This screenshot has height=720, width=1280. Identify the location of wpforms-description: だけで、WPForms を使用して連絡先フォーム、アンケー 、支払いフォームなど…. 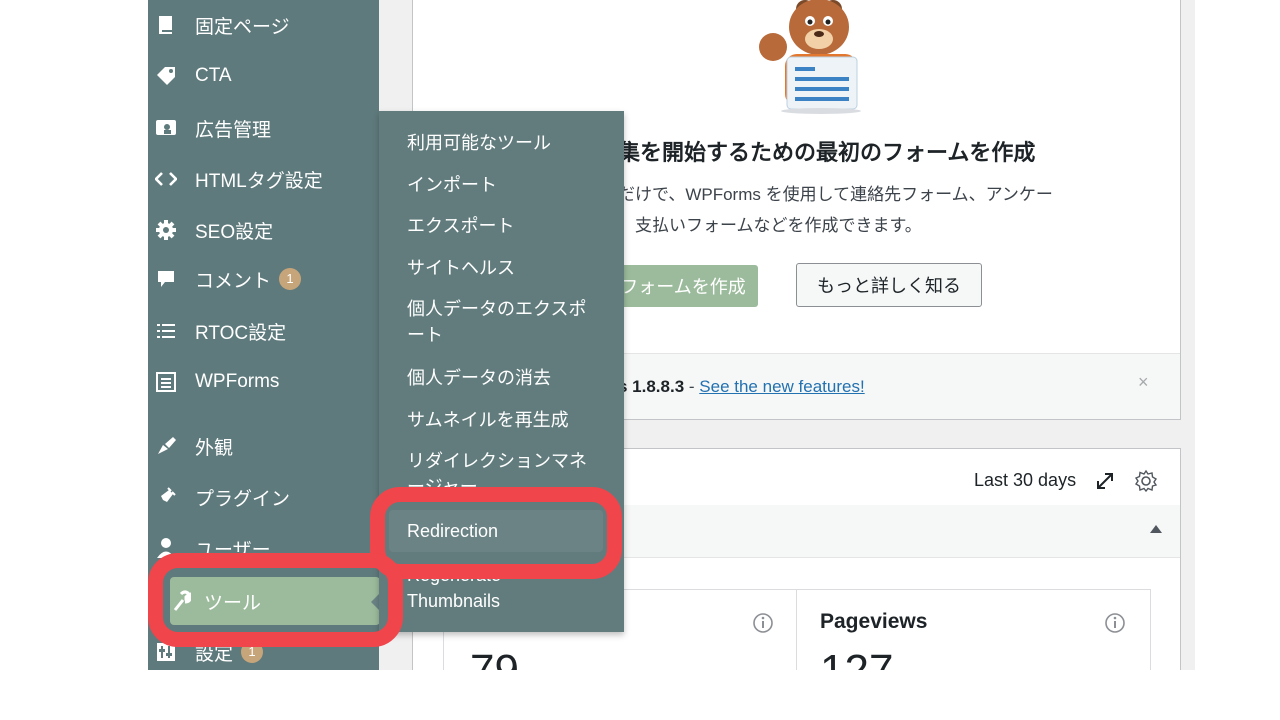
(878, 210).